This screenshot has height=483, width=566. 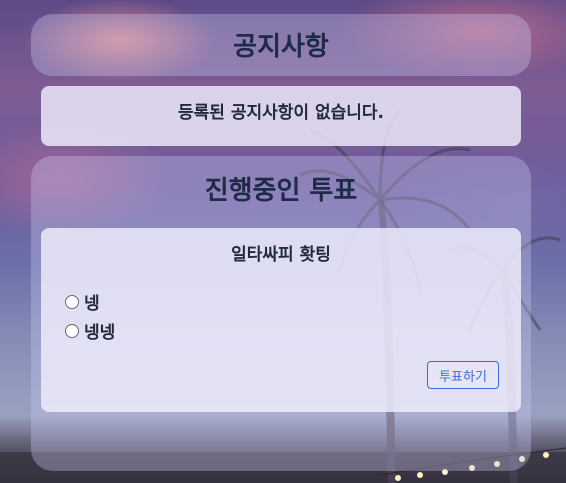 What do you see at coordinates (92, 304) in the screenshot?
I see `poll-option-label: 넹` at bounding box center [92, 304].